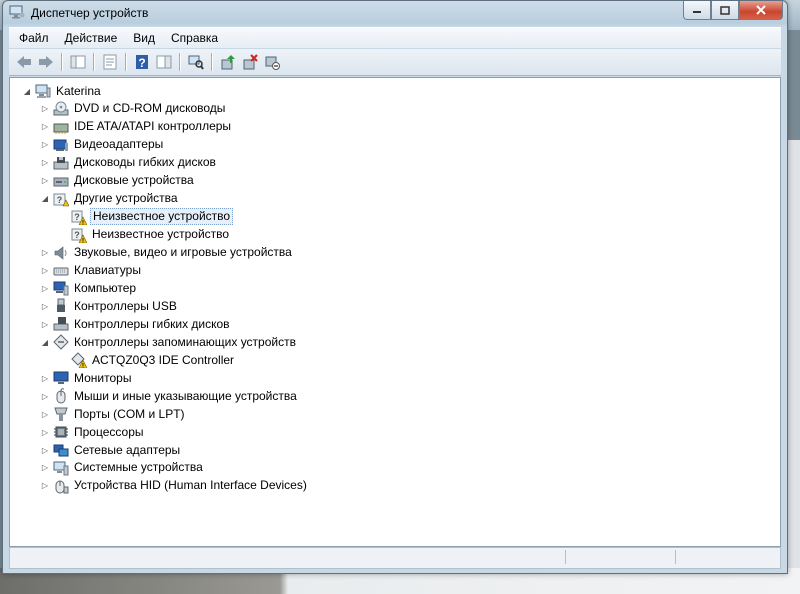 The height and width of the screenshot is (594, 800). I want to click on tree-node: ▷ Системные устройства, so click(122, 468).